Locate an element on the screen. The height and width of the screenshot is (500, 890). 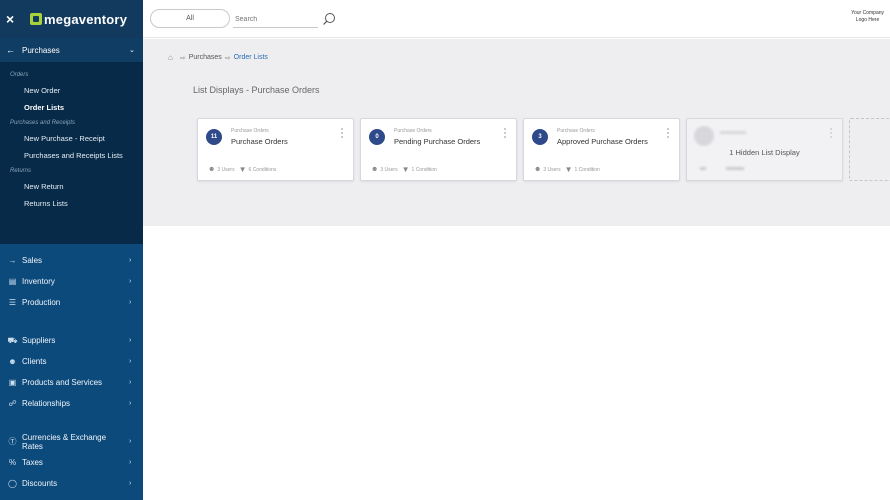
sidebar-item-label: Products and Services is located at coordinates (62, 382).